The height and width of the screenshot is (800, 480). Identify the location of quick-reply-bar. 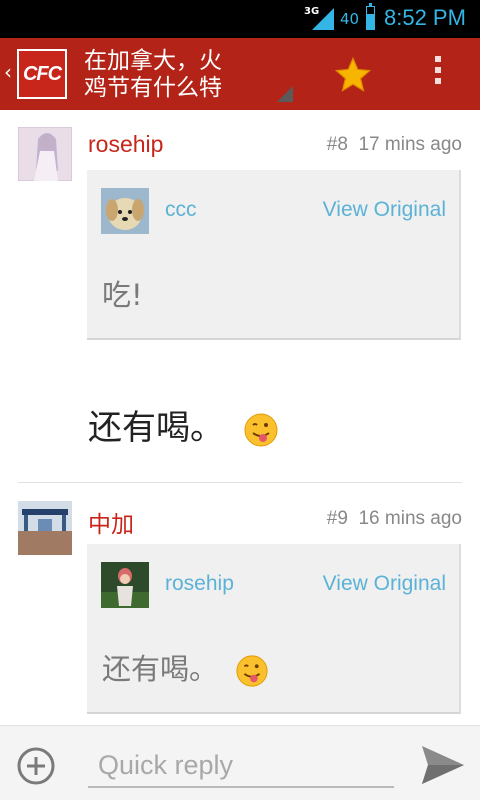
(240, 762).